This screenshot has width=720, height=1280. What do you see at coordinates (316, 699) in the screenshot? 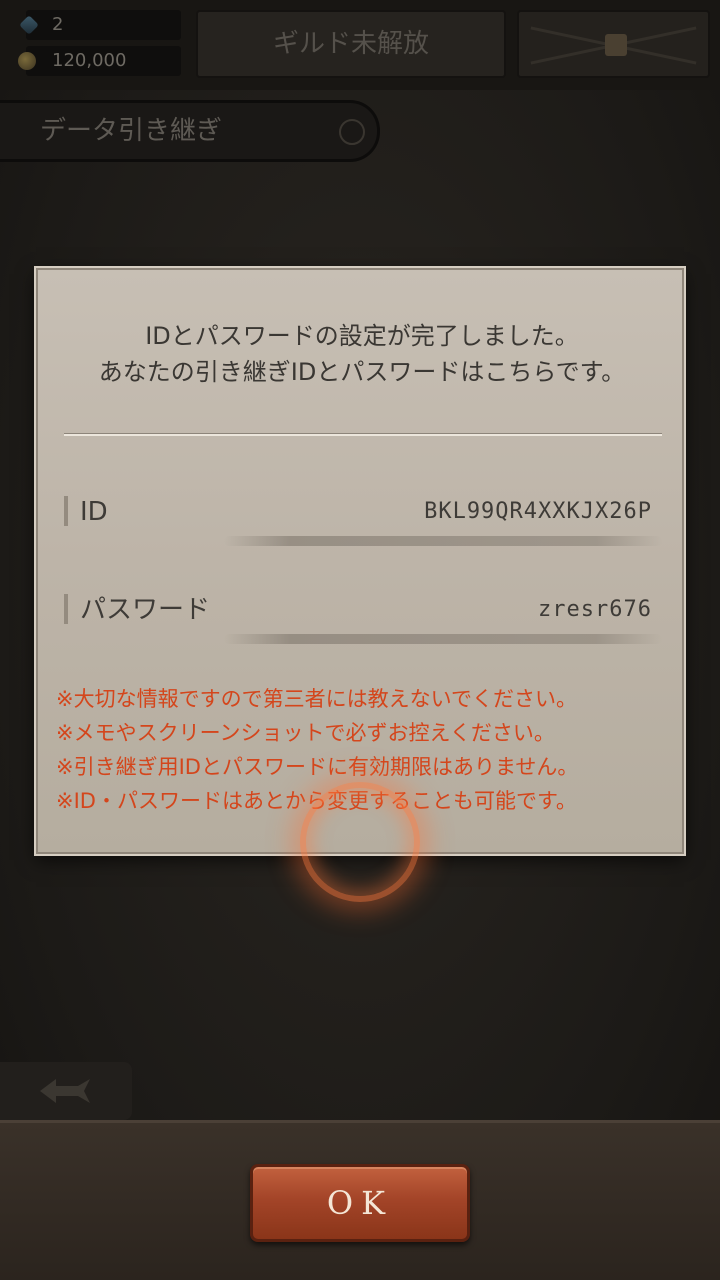
I see `warning-note: ※大切な情報ですので第三者には教えないでください。` at bounding box center [316, 699].